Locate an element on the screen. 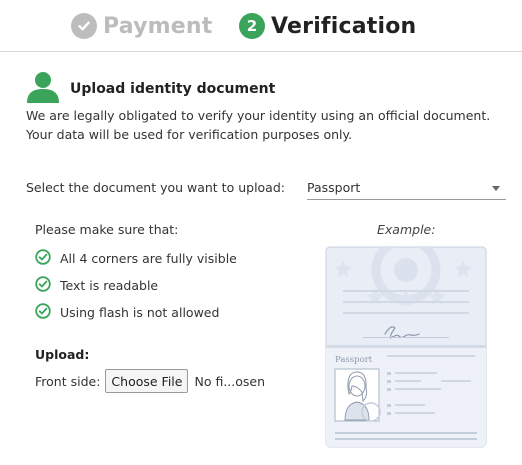 The width and height of the screenshot is (522, 465). document-select-label: Select the document you want to upload: is located at coordinates (155, 187).